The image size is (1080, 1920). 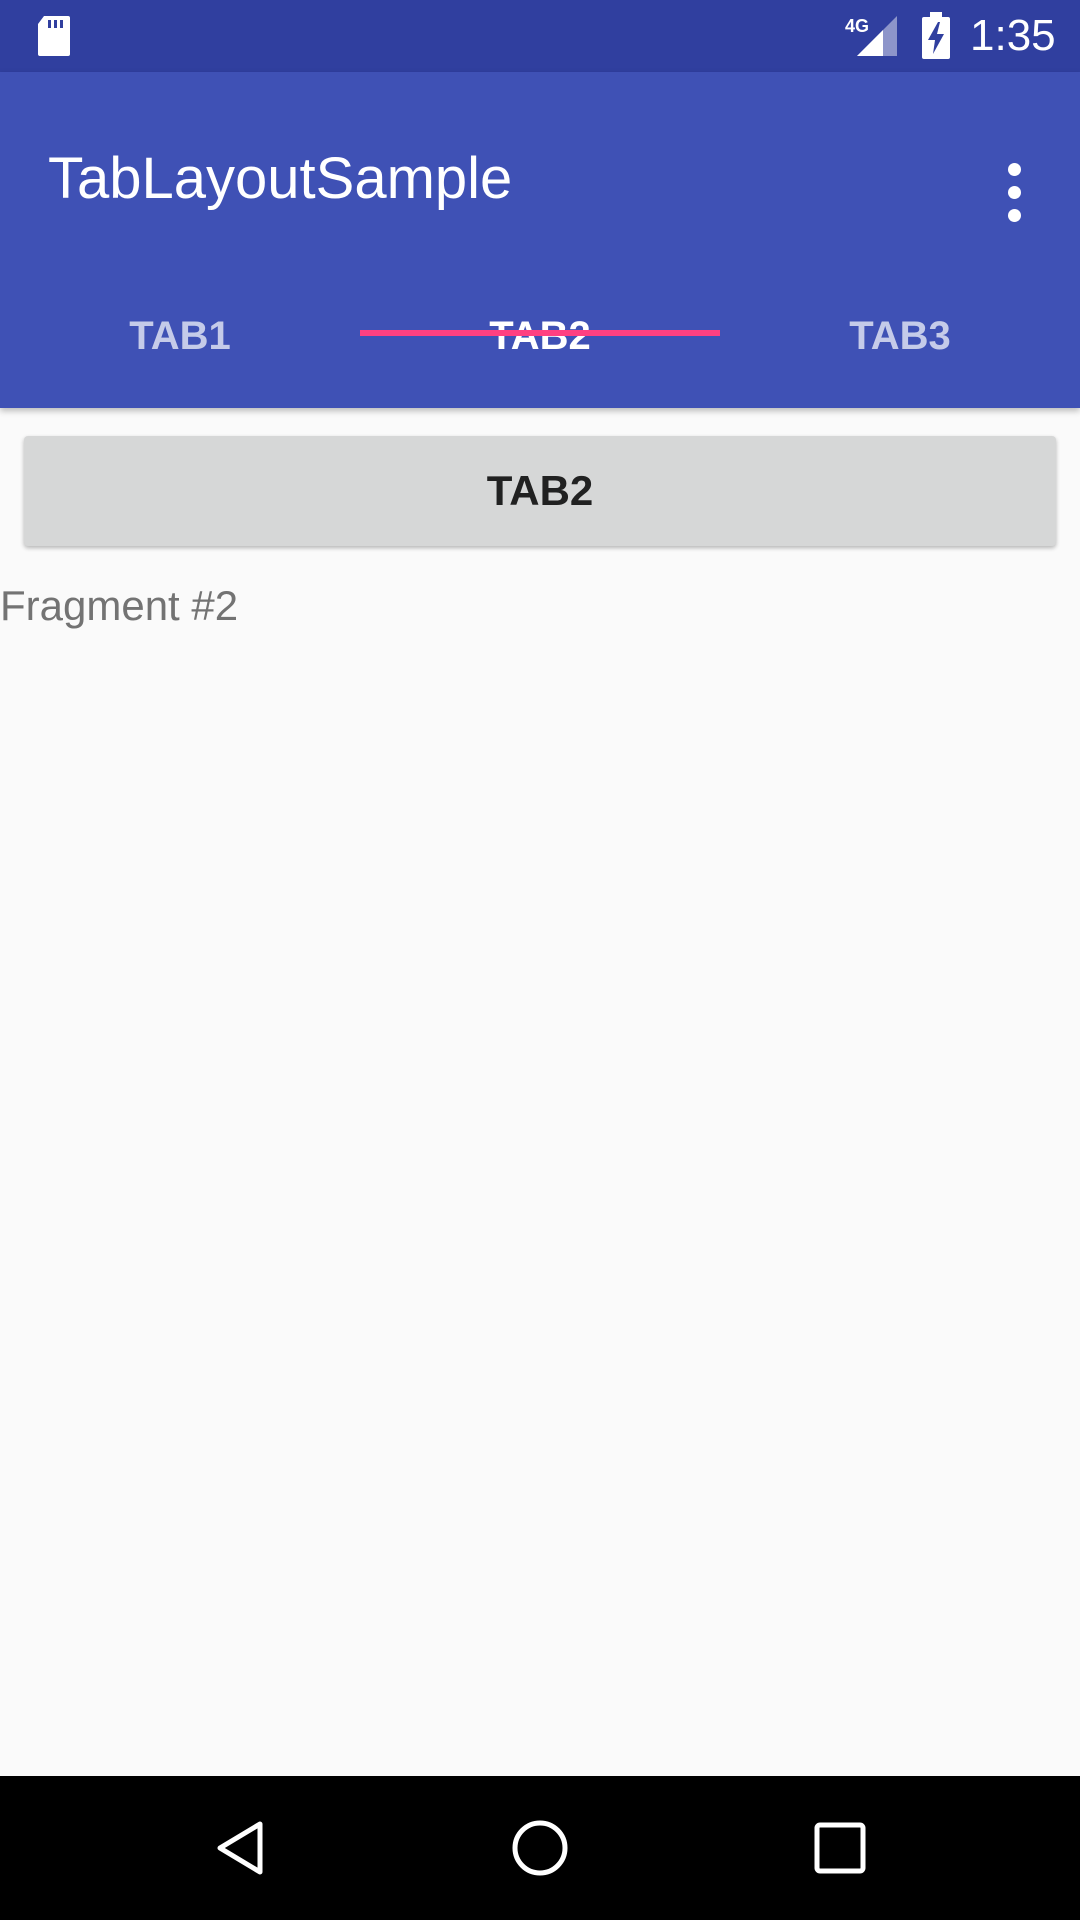 I want to click on recents-button, so click(x=840, y=1848).